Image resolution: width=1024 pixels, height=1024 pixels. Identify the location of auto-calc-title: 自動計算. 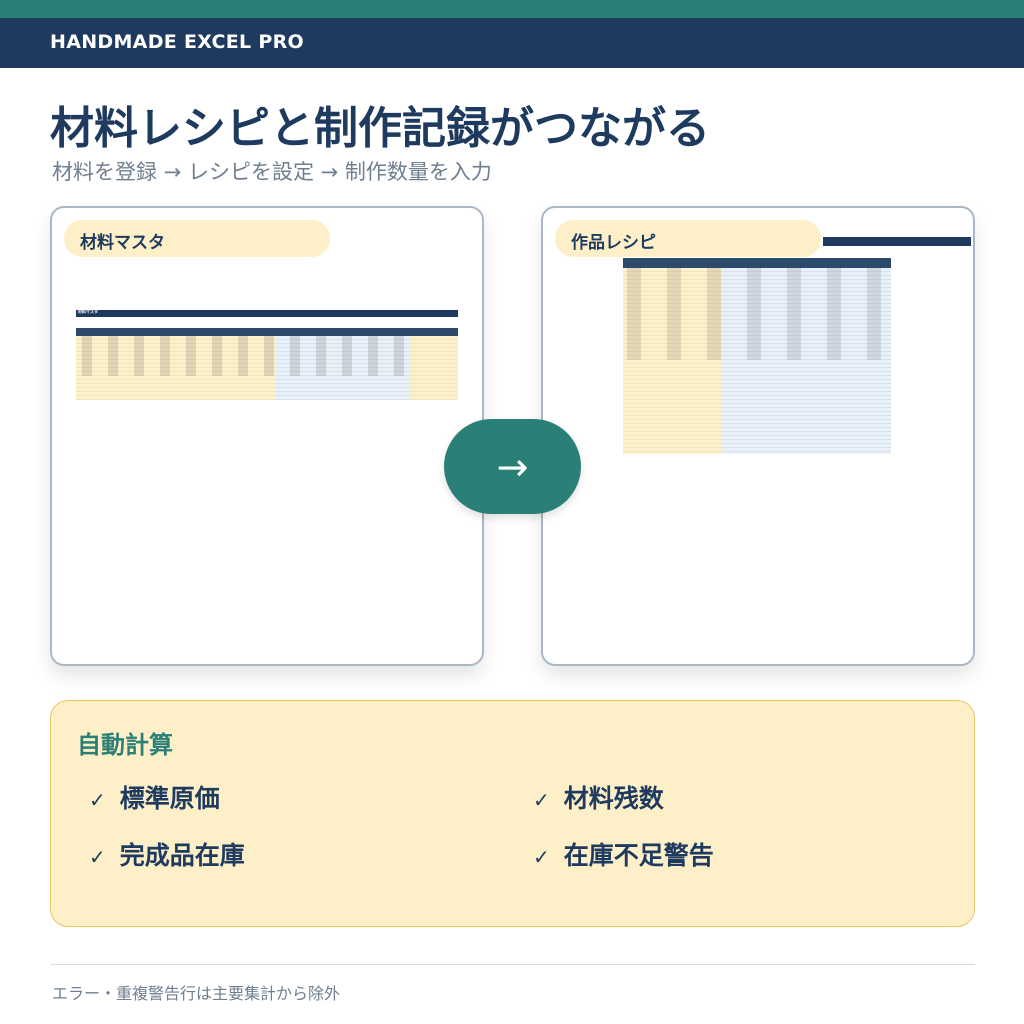
(125, 745).